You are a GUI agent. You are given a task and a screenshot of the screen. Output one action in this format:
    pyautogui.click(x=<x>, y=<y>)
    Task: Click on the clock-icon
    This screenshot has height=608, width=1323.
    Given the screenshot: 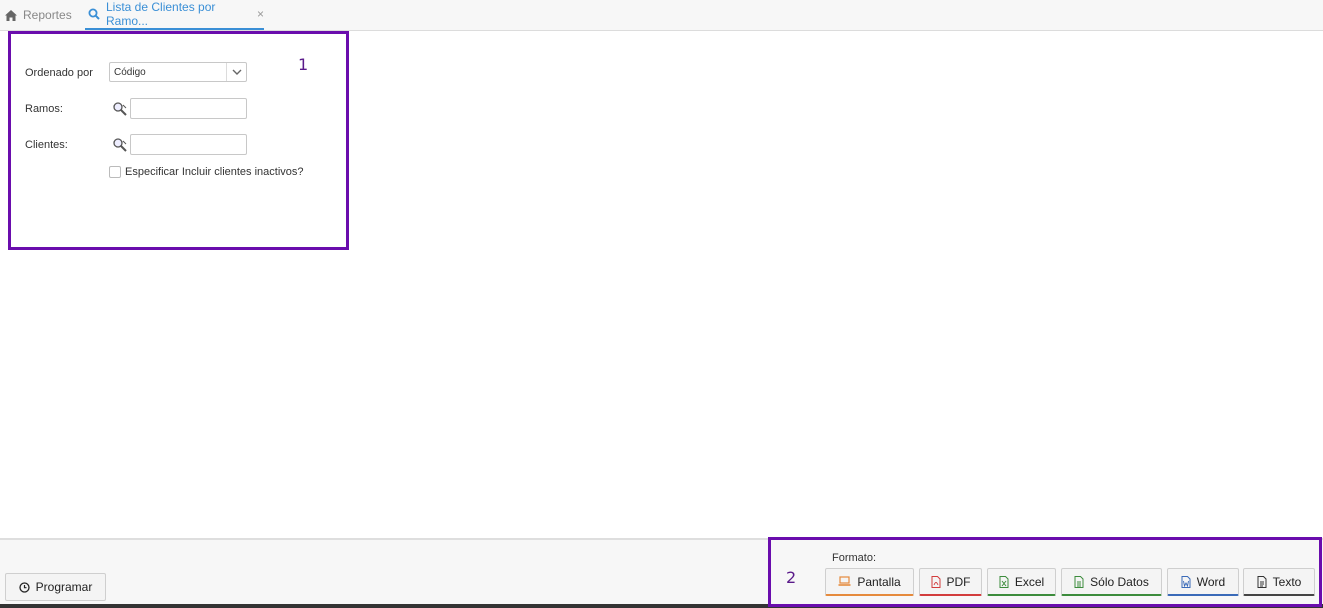 What is the action you would take?
    pyautogui.click(x=24, y=587)
    